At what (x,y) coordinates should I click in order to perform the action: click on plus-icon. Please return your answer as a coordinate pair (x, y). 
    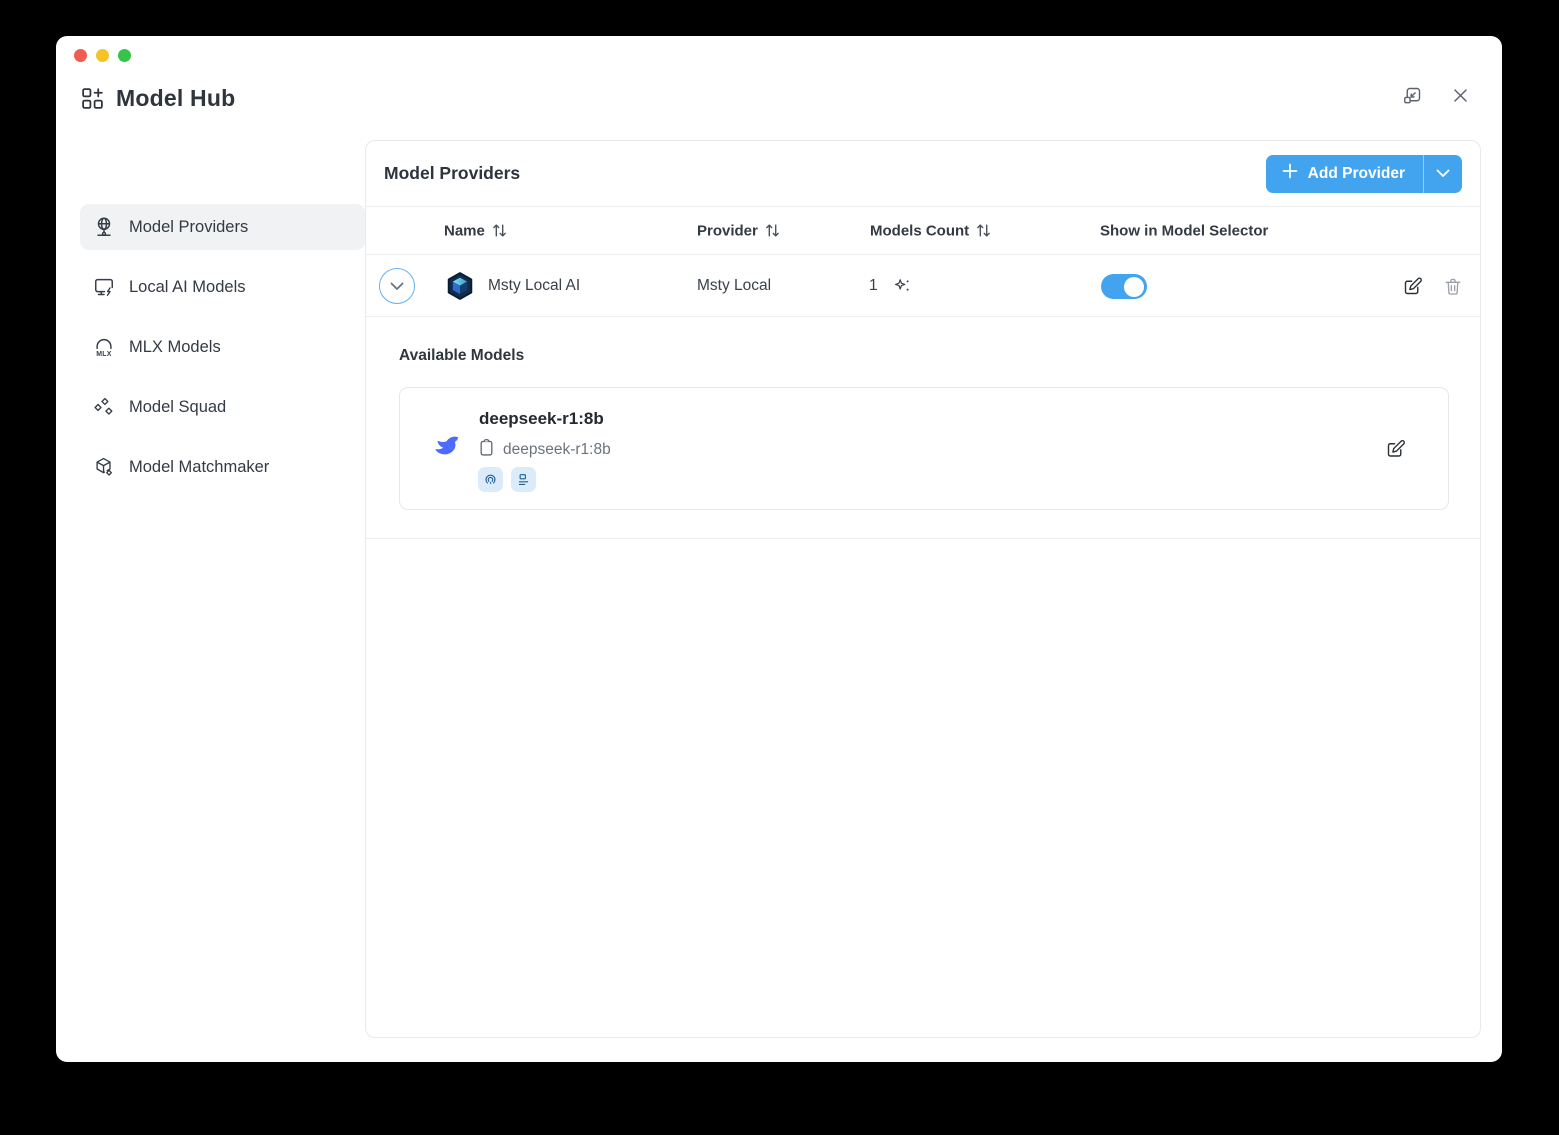
    Looking at the image, I should click on (1290, 173).